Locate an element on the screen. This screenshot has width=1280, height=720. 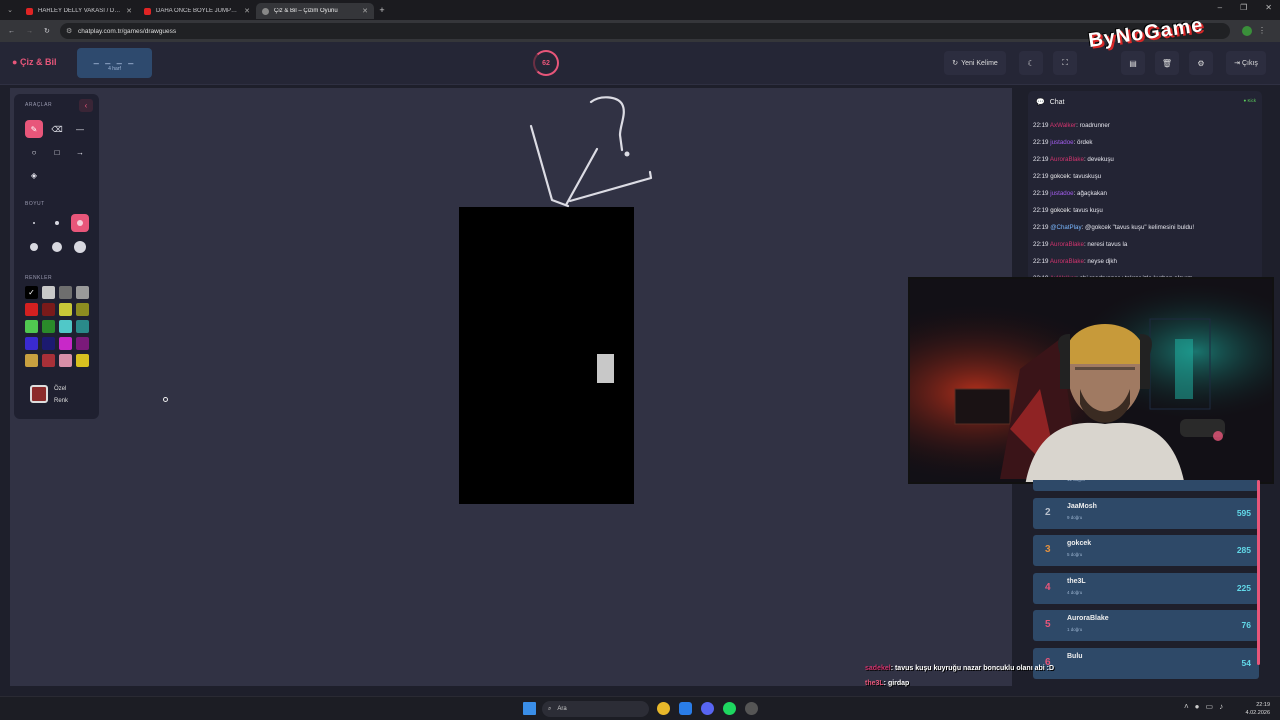
chrome-icon is located at coordinates (663, 708).